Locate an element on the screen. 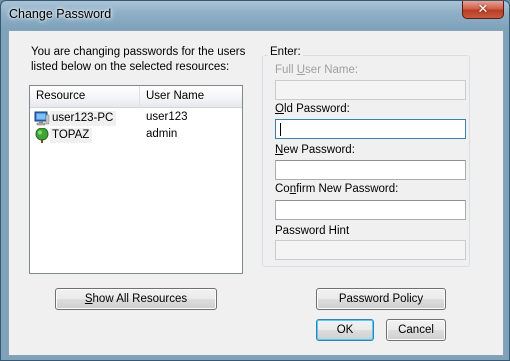 Image resolution: width=510 pixels, height=361 pixels. password-policy-button: Password Policy is located at coordinates (381, 299).